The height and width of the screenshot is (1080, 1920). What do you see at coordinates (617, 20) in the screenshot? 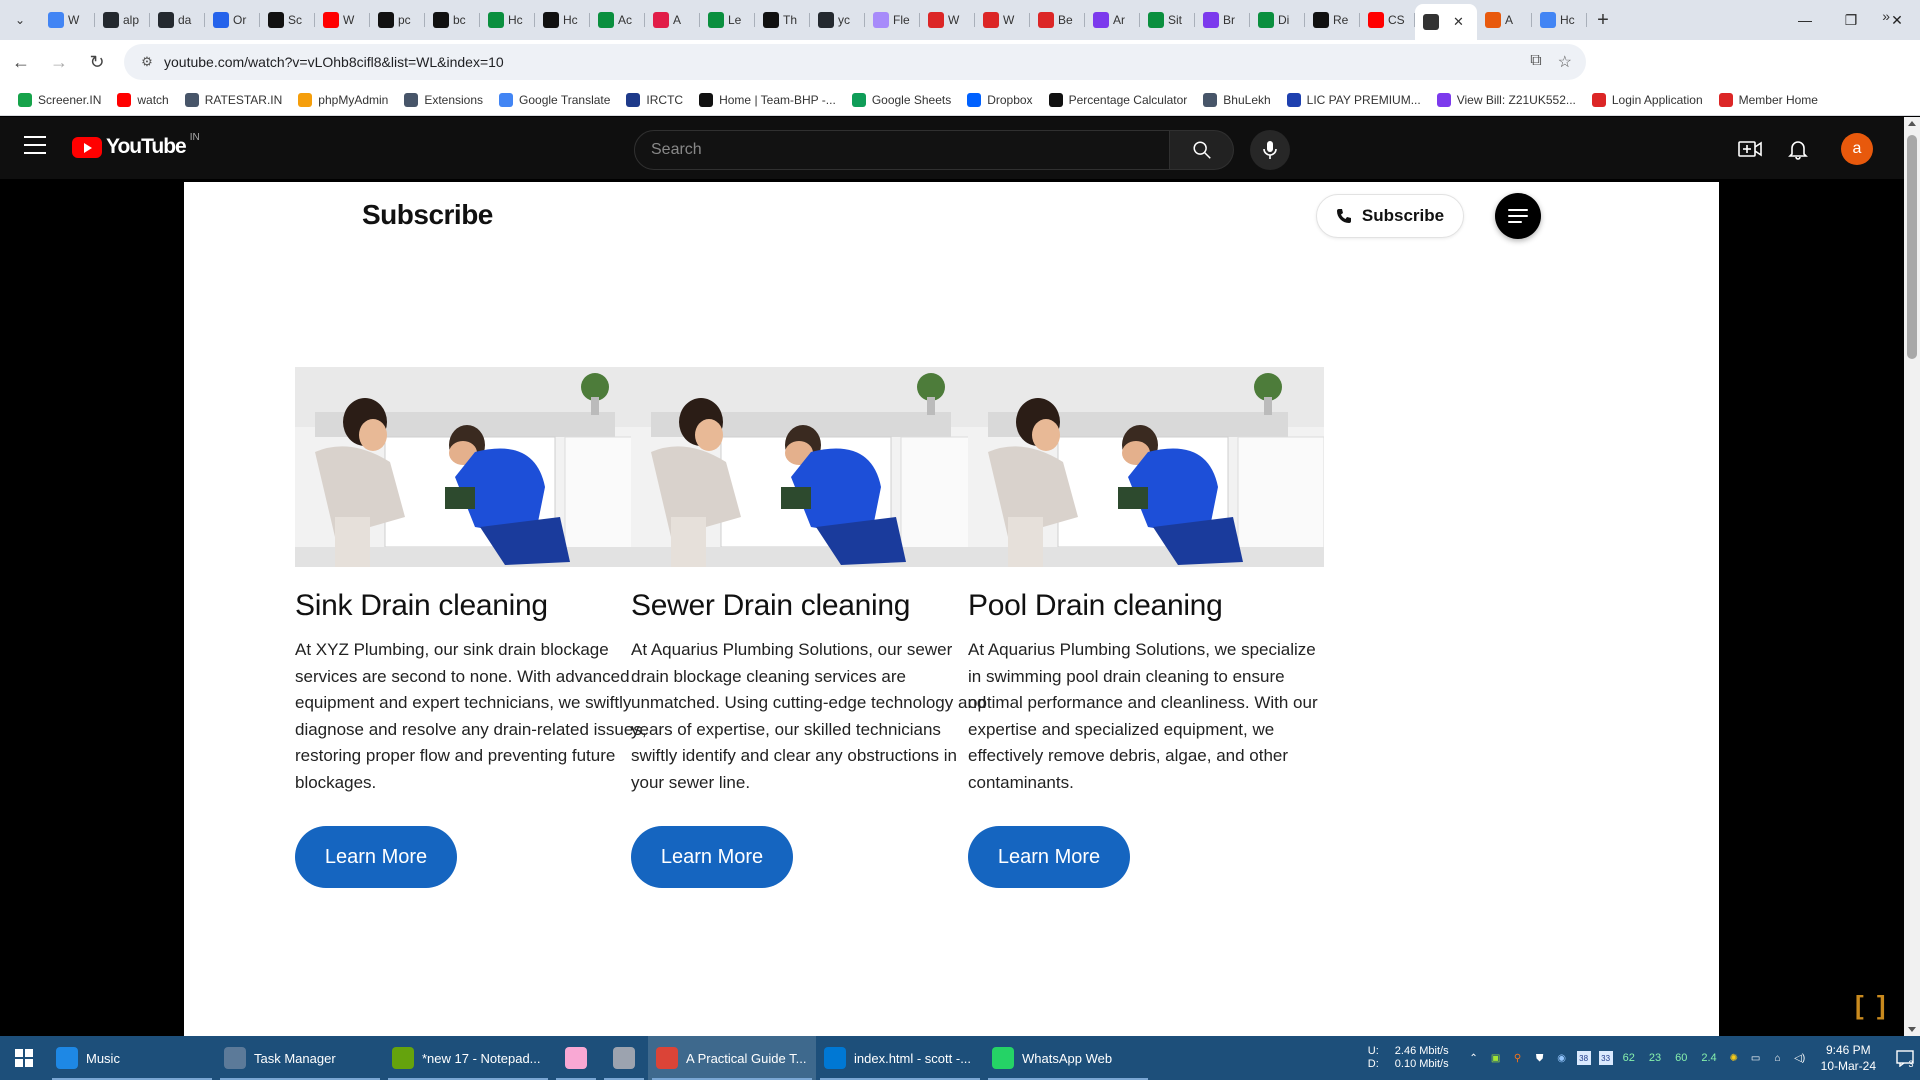
I see `browser-tab: Ac` at bounding box center [617, 20].